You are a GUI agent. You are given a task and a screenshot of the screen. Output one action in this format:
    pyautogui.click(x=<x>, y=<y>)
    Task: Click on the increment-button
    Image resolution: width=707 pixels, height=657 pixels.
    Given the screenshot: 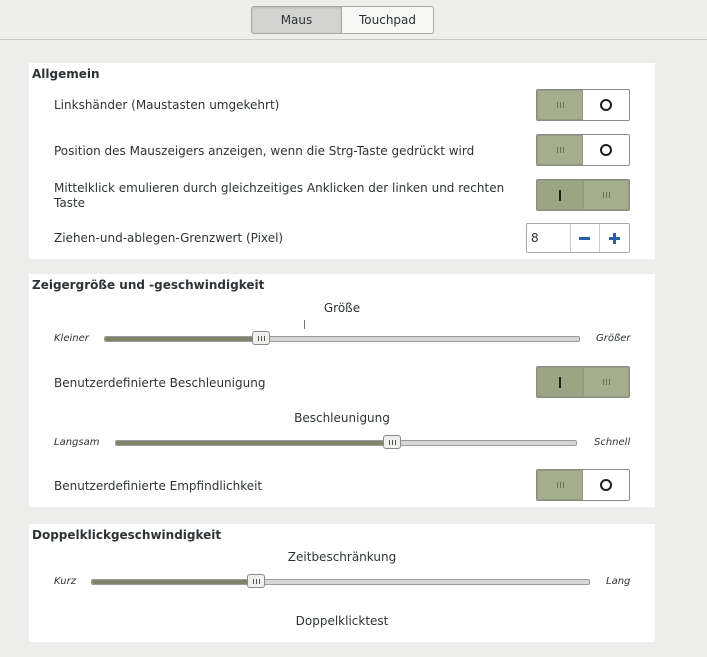 What is the action you would take?
    pyautogui.click(x=614, y=238)
    